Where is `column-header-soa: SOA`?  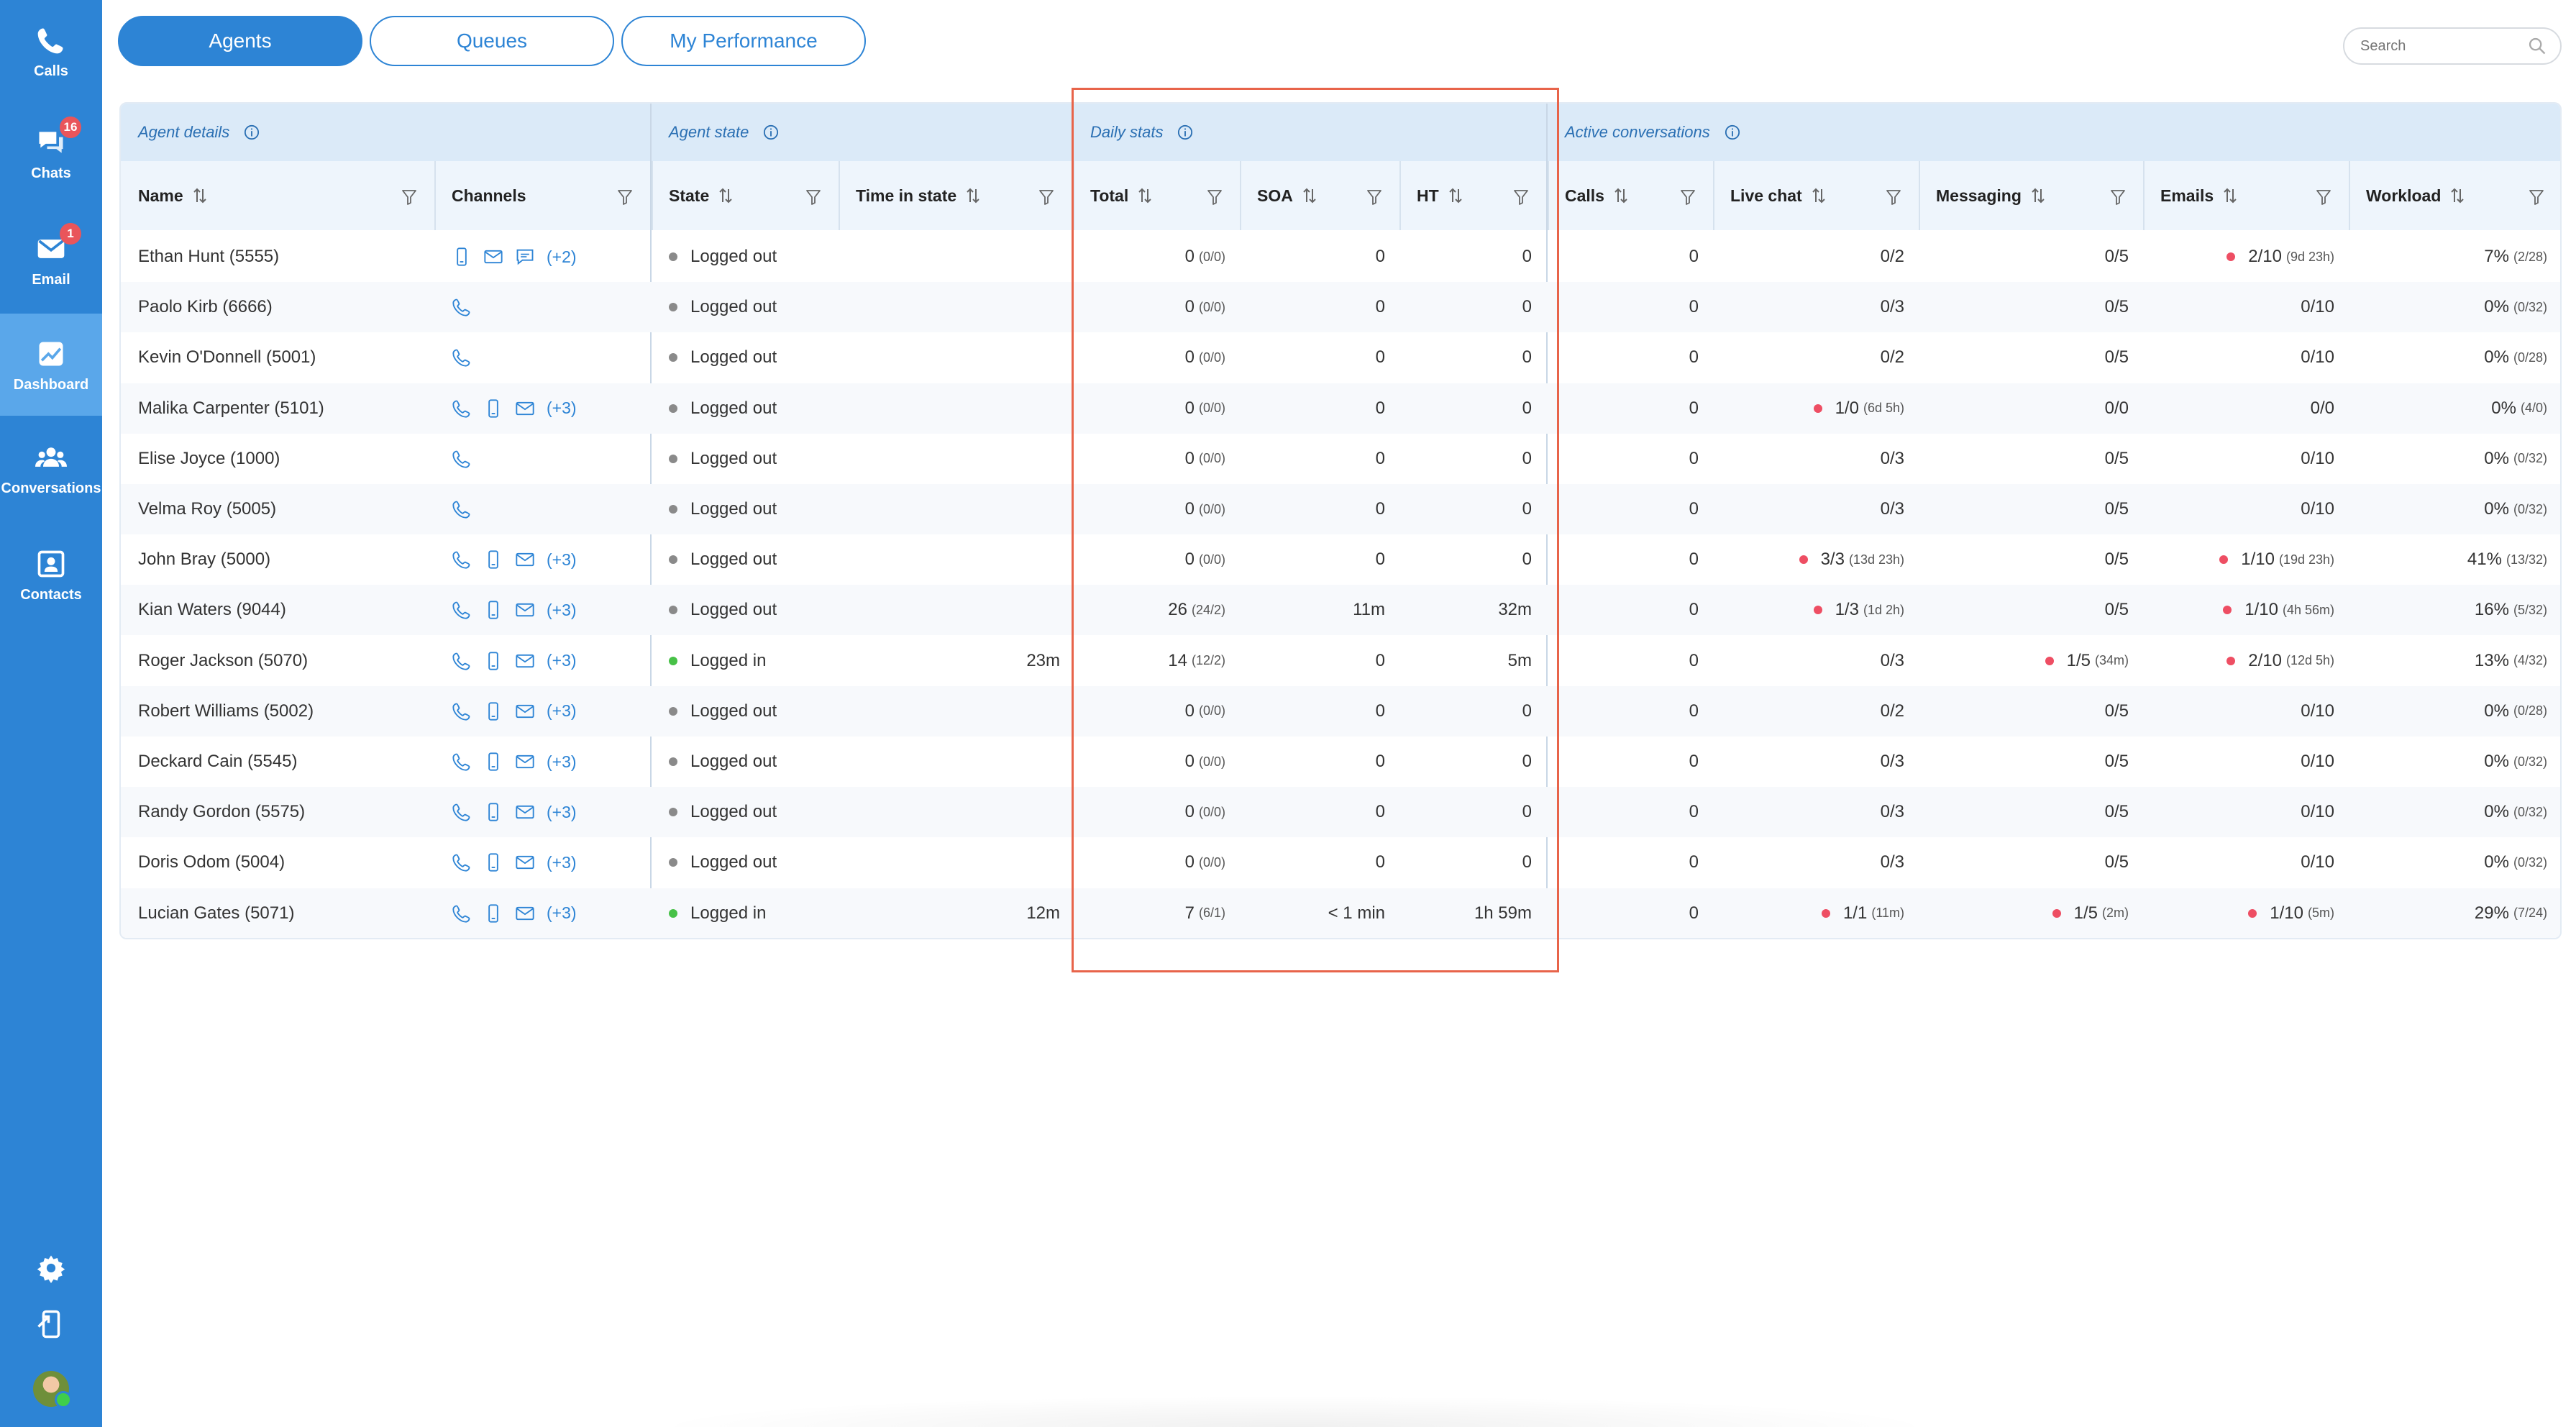
column-header-soa: SOA is located at coordinates (1287, 195).